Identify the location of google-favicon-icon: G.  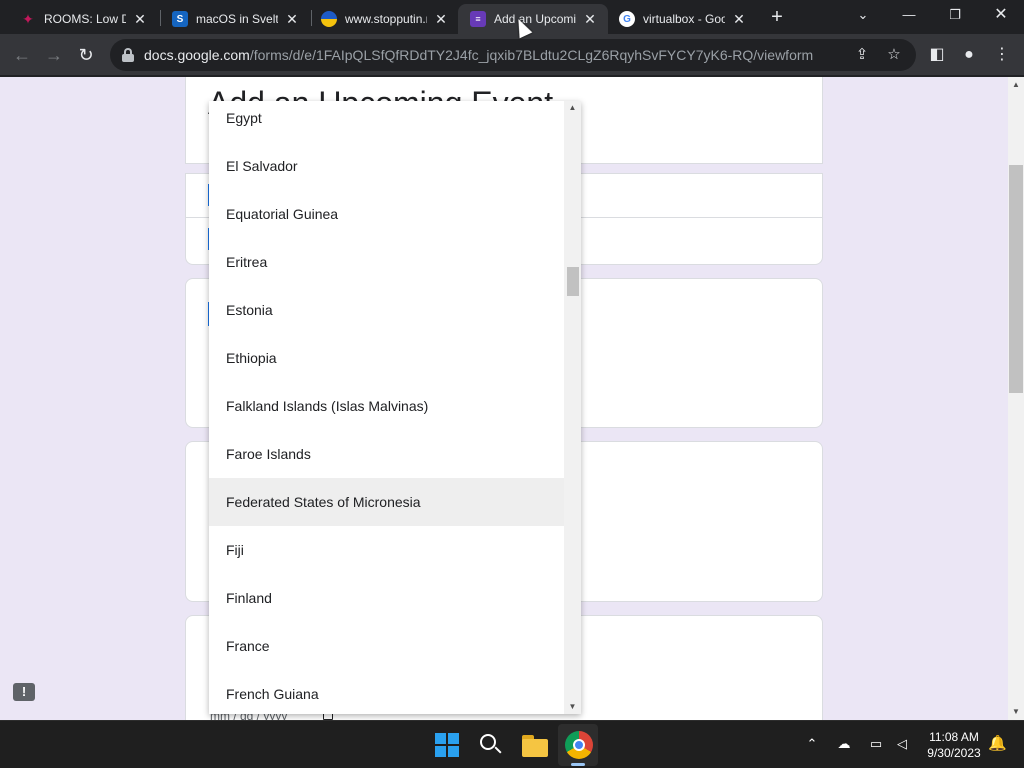
(627, 19).